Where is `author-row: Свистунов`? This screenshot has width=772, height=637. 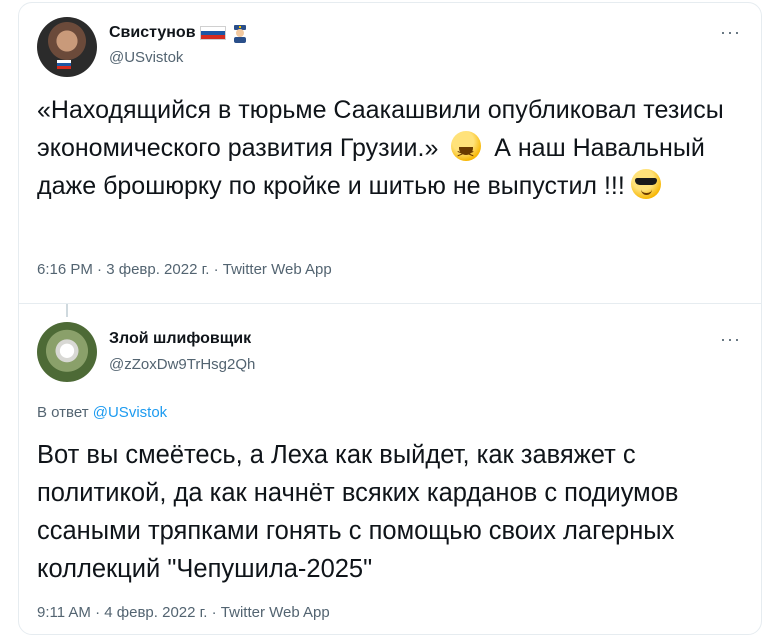 author-row: Свистунов is located at coordinates (179, 33).